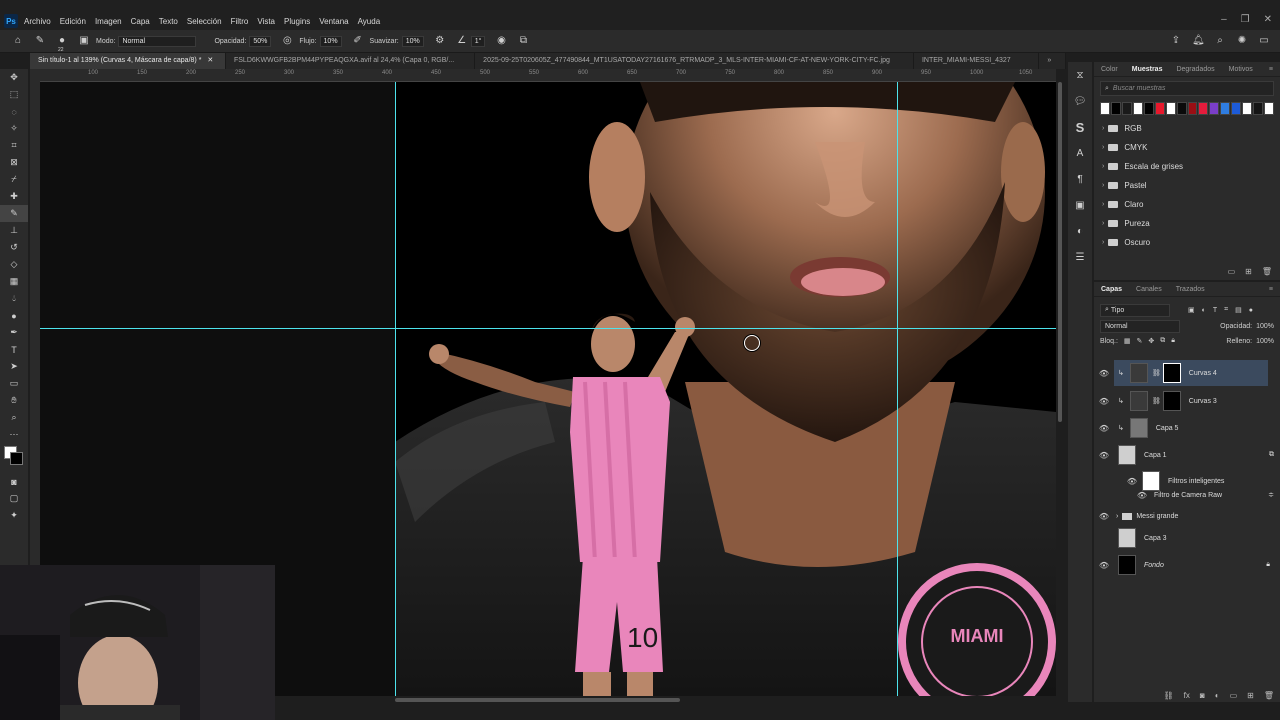 This screenshot has height=720, width=1280. What do you see at coordinates (14, 417) in the screenshot?
I see `zoom-tool-icon: ⌕` at bounding box center [14, 417].